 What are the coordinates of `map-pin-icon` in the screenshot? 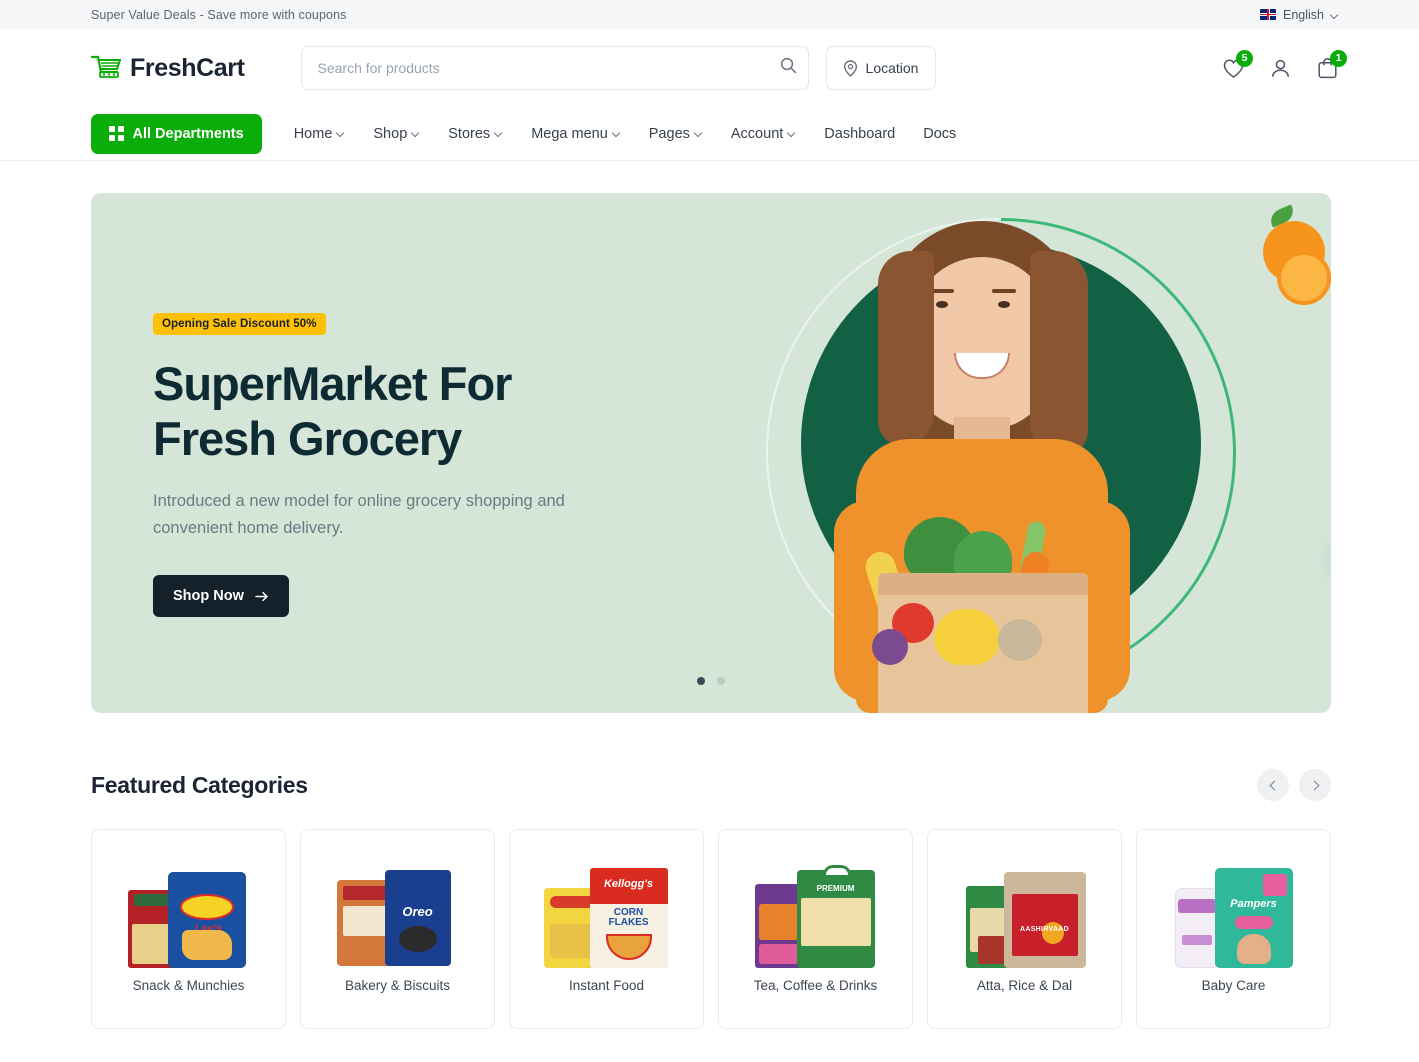 It's located at (850, 68).